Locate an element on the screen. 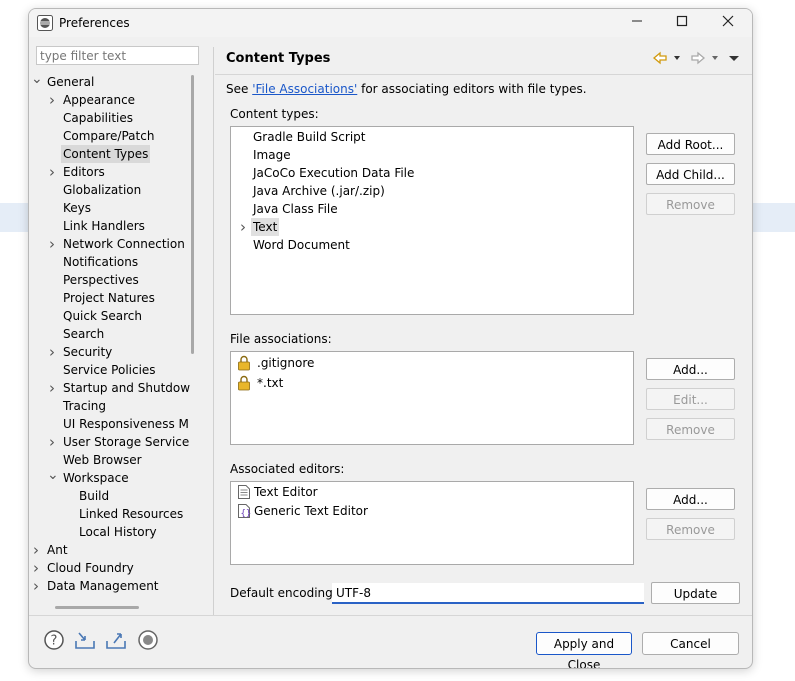 This screenshot has width=795, height=681. tree-item-label: Linked Resources is located at coordinates (131, 514).